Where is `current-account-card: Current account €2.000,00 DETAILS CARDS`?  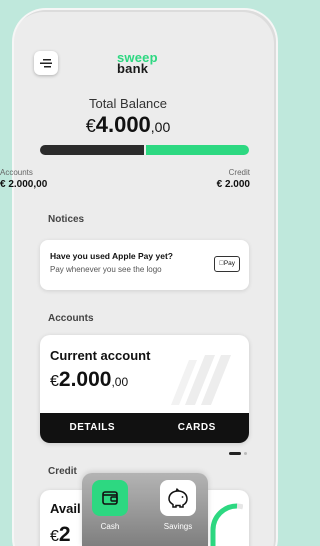 current-account-card: Current account €2.000,00 DETAILS CARDS is located at coordinates (144, 389).